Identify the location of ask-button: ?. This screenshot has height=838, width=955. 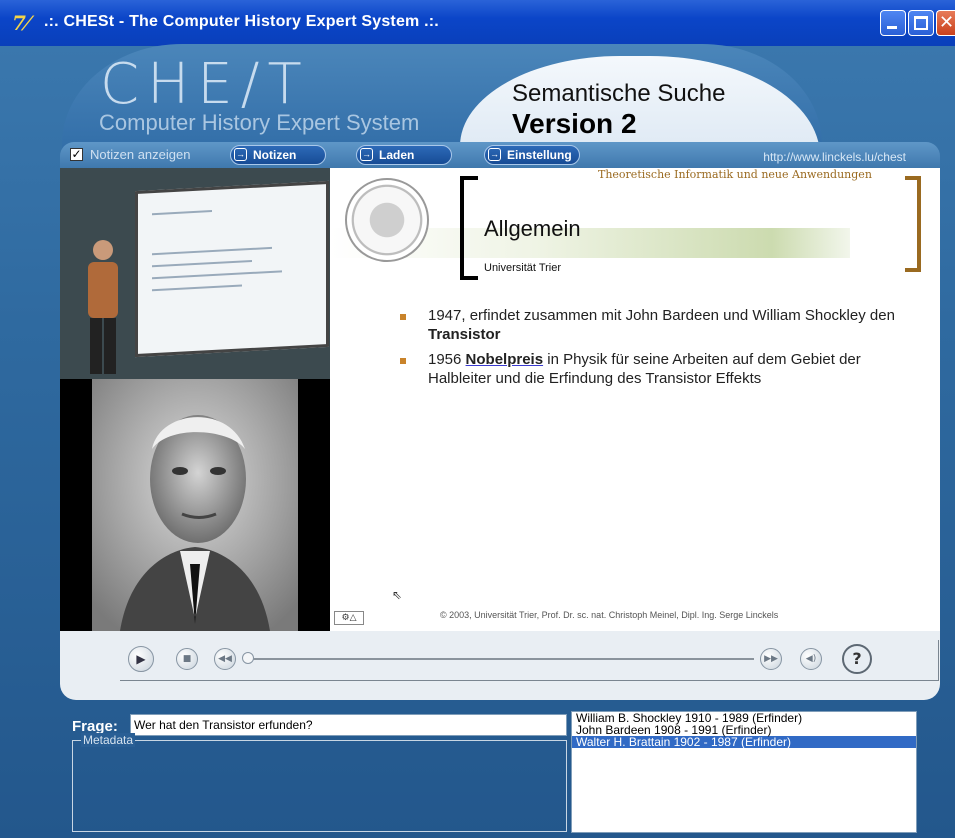
(857, 659).